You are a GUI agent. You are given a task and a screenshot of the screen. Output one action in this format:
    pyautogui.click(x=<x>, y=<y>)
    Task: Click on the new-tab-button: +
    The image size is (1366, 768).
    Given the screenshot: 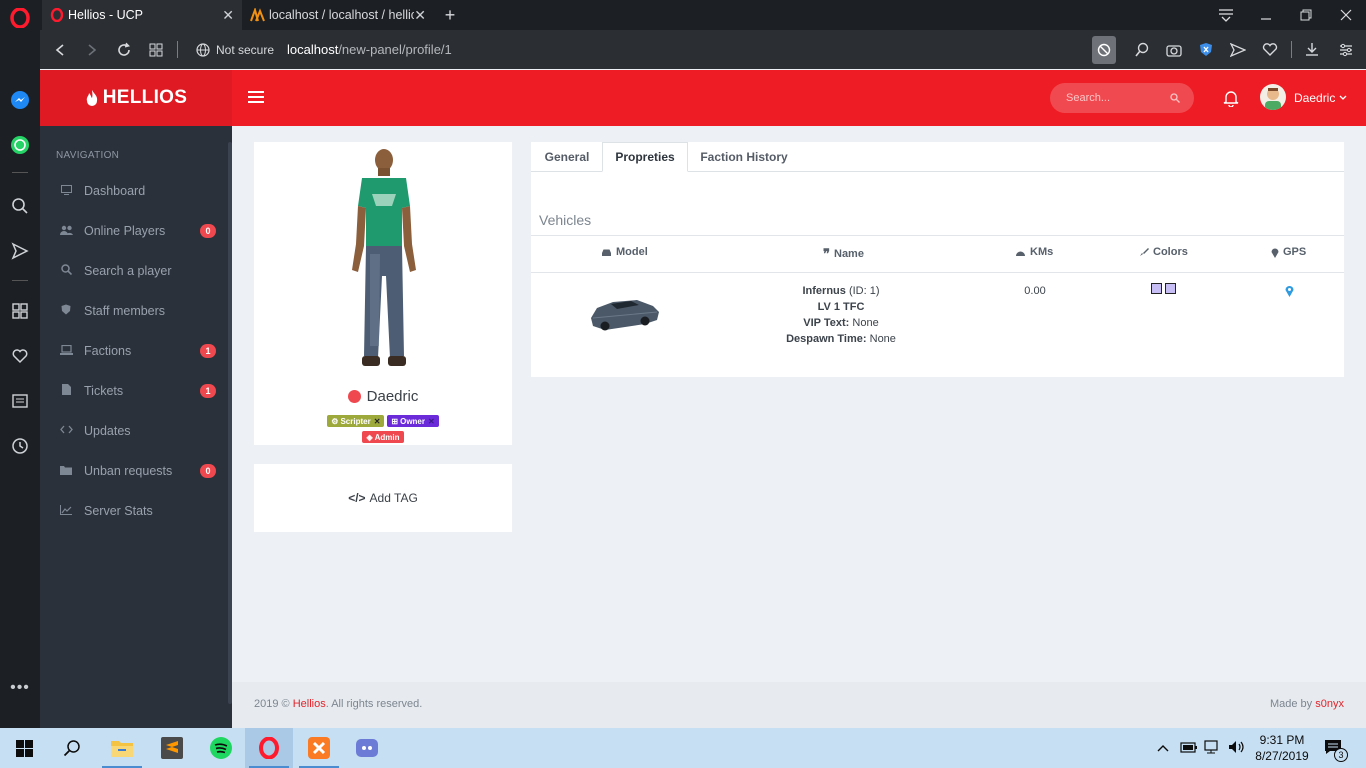 What is the action you would take?
    pyautogui.click(x=450, y=15)
    